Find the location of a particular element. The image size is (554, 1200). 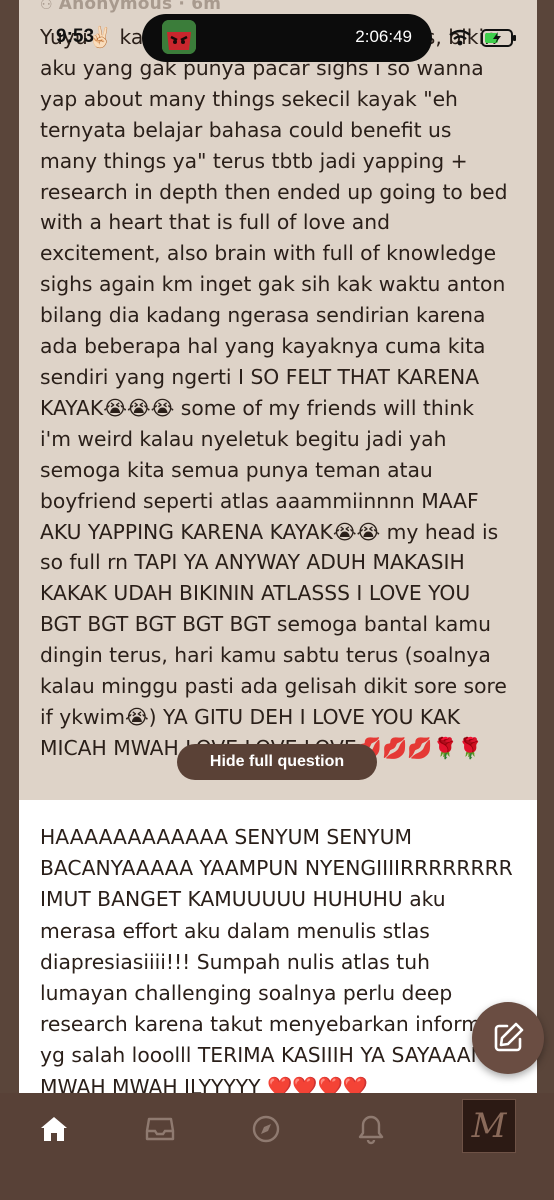

author-label: Anonymous · 6m is located at coordinates (140, 7).